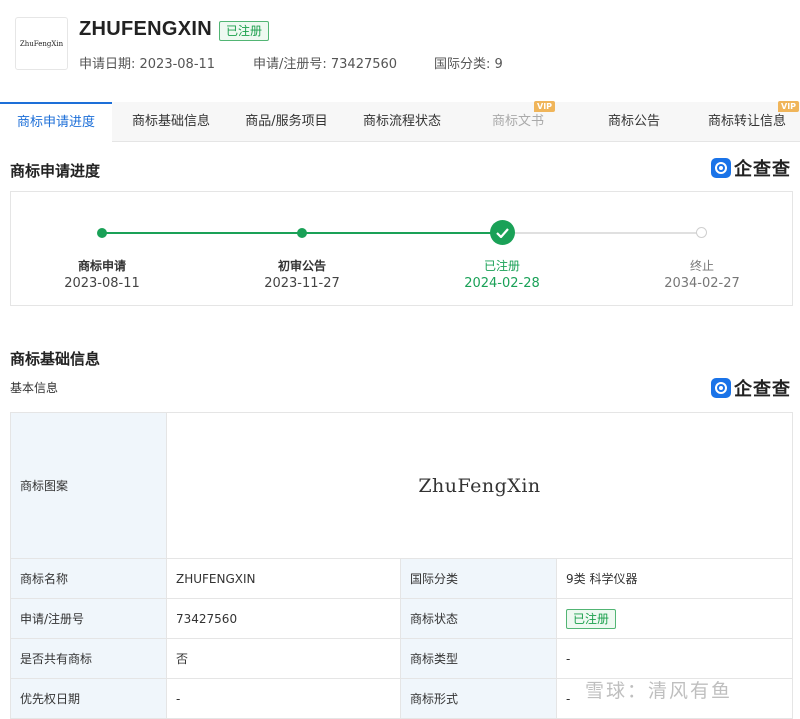  What do you see at coordinates (478, 618) in the screenshot?
I see `cell-label: 商标状态` at bounding box center [478, 618].